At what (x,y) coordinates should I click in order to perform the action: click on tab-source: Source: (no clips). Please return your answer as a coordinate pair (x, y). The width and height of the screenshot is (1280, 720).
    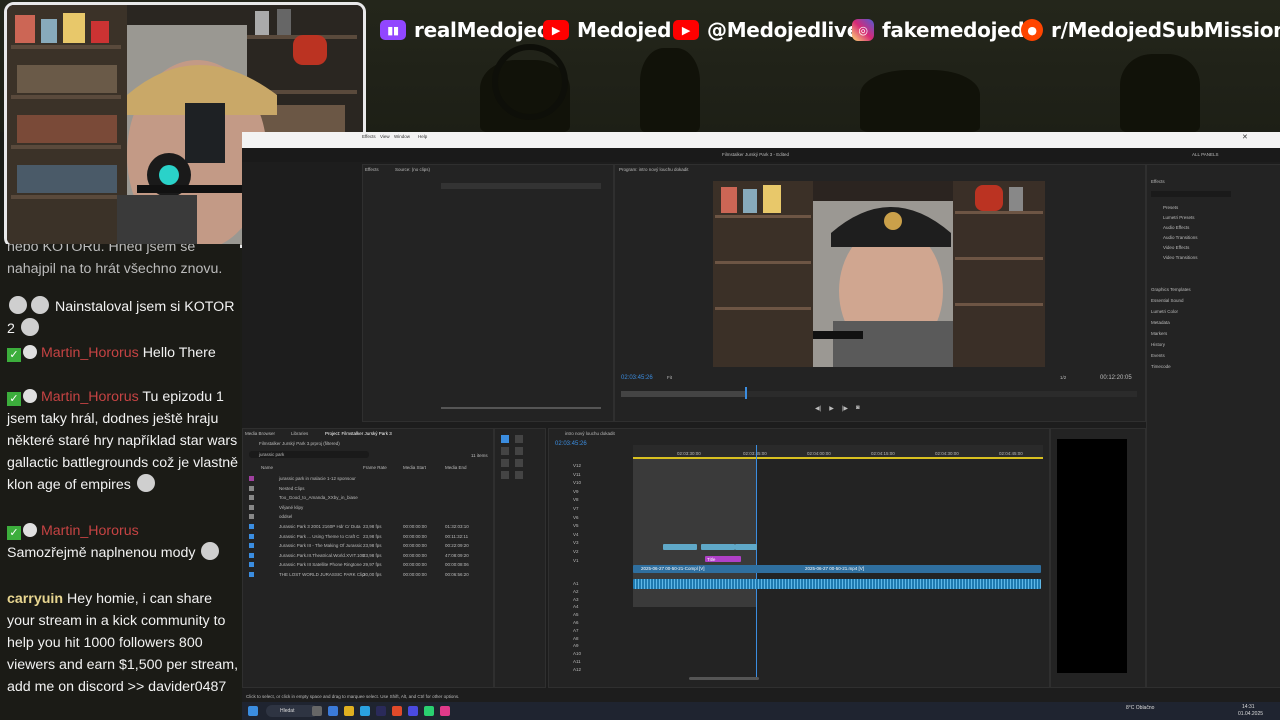
    Looking at the image, I should click on (412, 169).